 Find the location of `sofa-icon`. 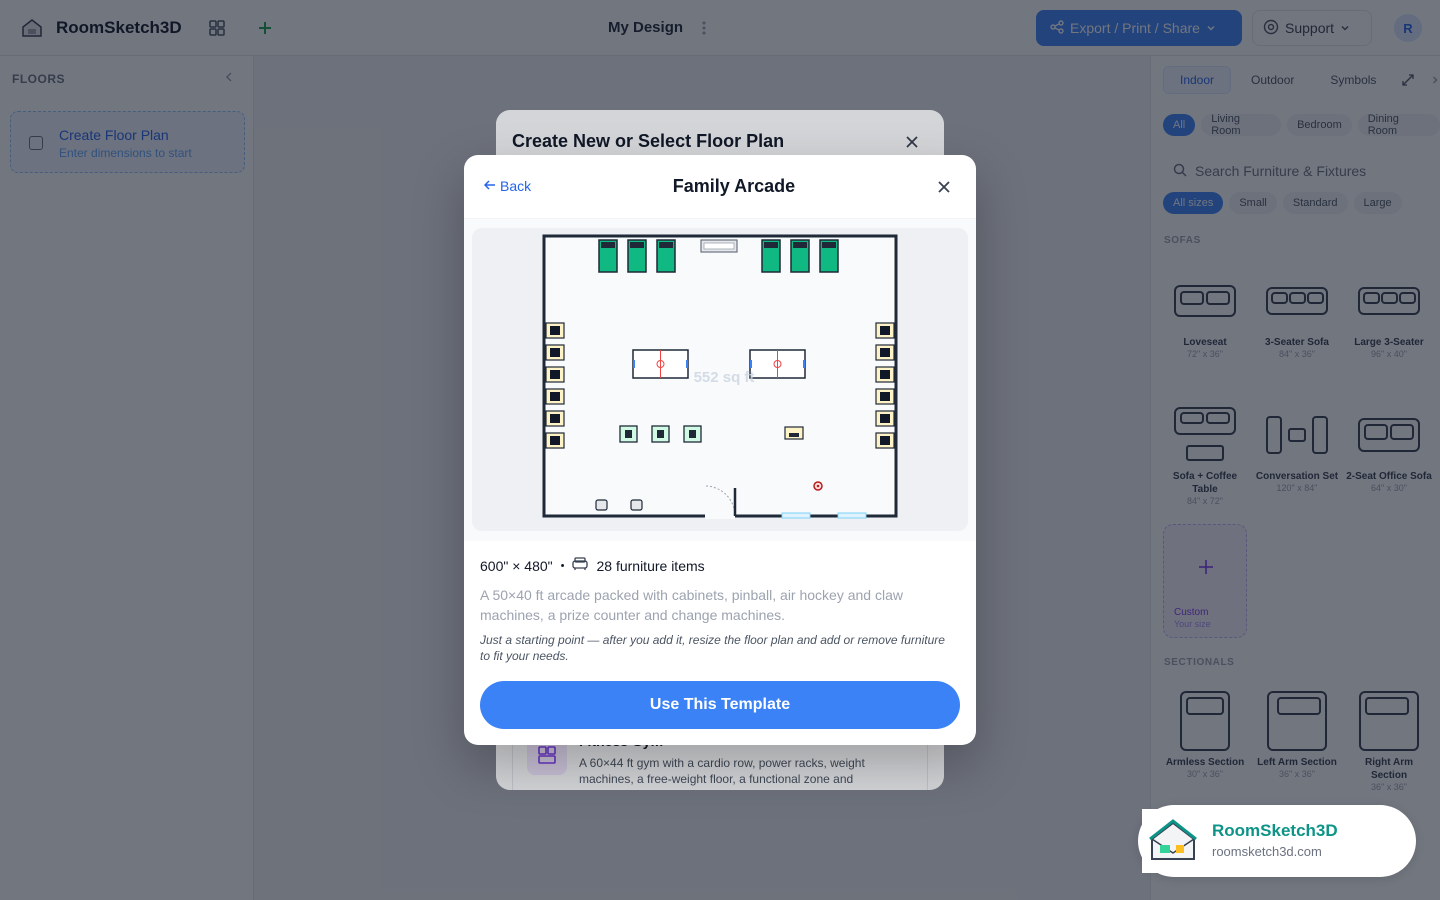

sofa-icon is located at coordinates (580, 565).